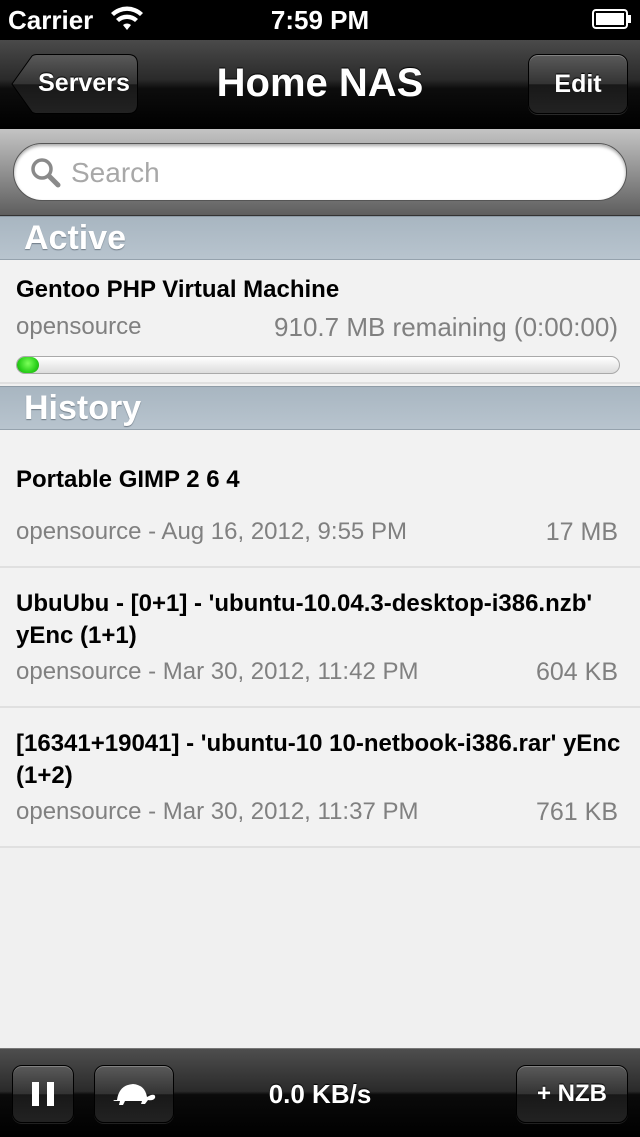 Image resolution: width=640 pixels, height=1137 pixels. I want to click on search-placeholder: Search, so click(115, 172).